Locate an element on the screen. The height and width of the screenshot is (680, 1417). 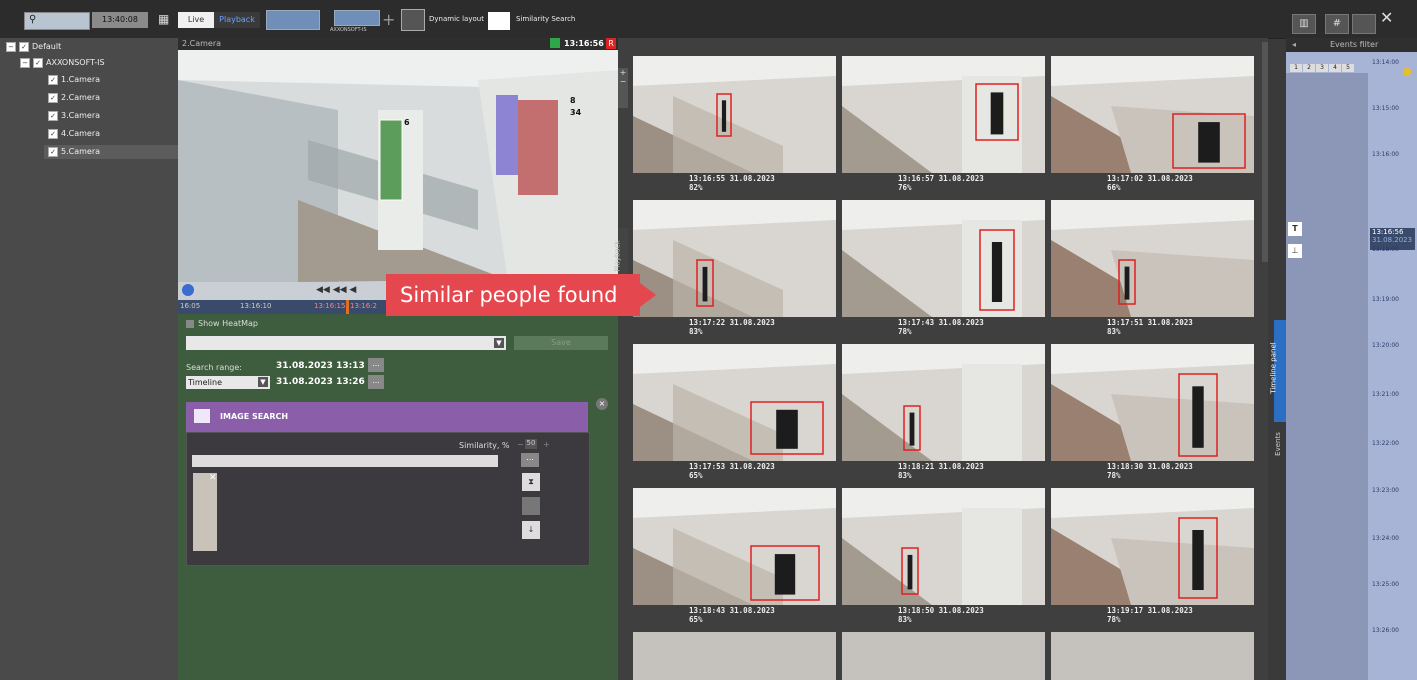
tree-camera: ✓ 1.Camera is located at coordinates (74, 80).